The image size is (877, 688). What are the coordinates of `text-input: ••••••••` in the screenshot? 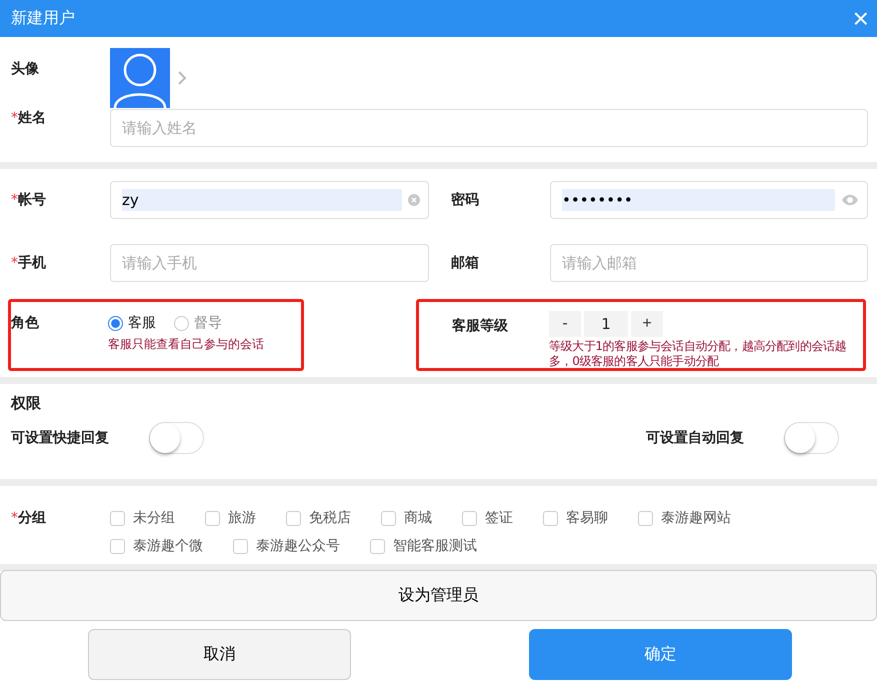 It's located at (698, 200).